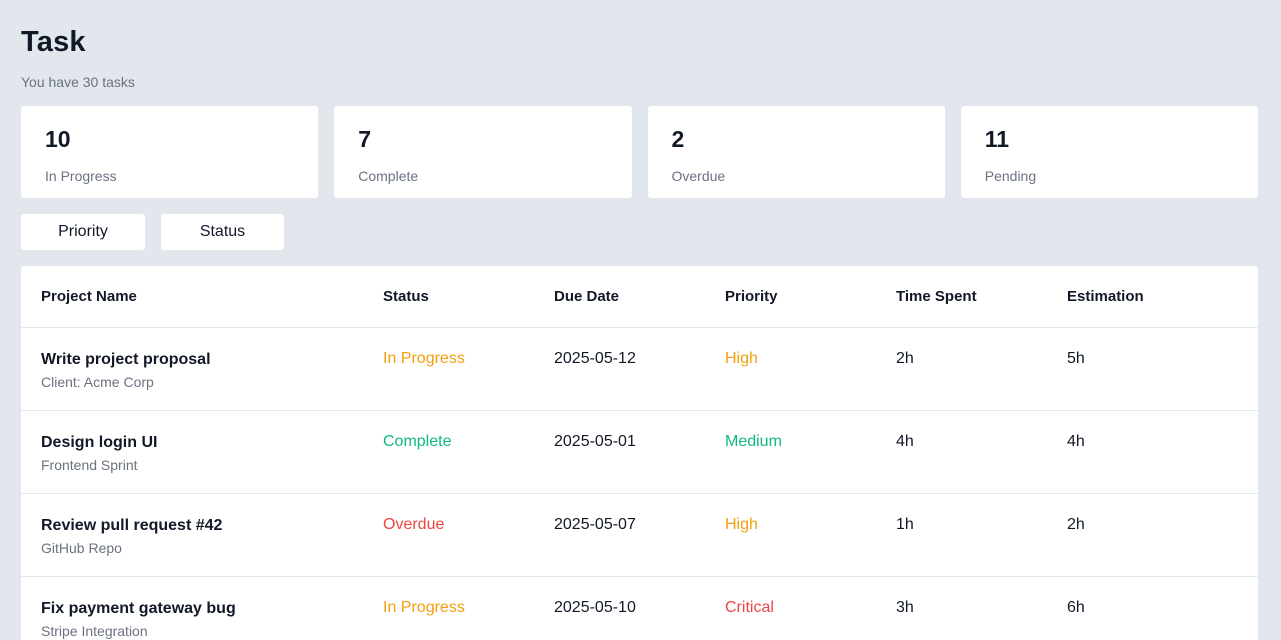 This screenshot has width=1281, height=640. What do you see at coordinates (152, 232) in the screenshot?
I see `filter-bar: Priority Status` at bounding box center [152, 232].